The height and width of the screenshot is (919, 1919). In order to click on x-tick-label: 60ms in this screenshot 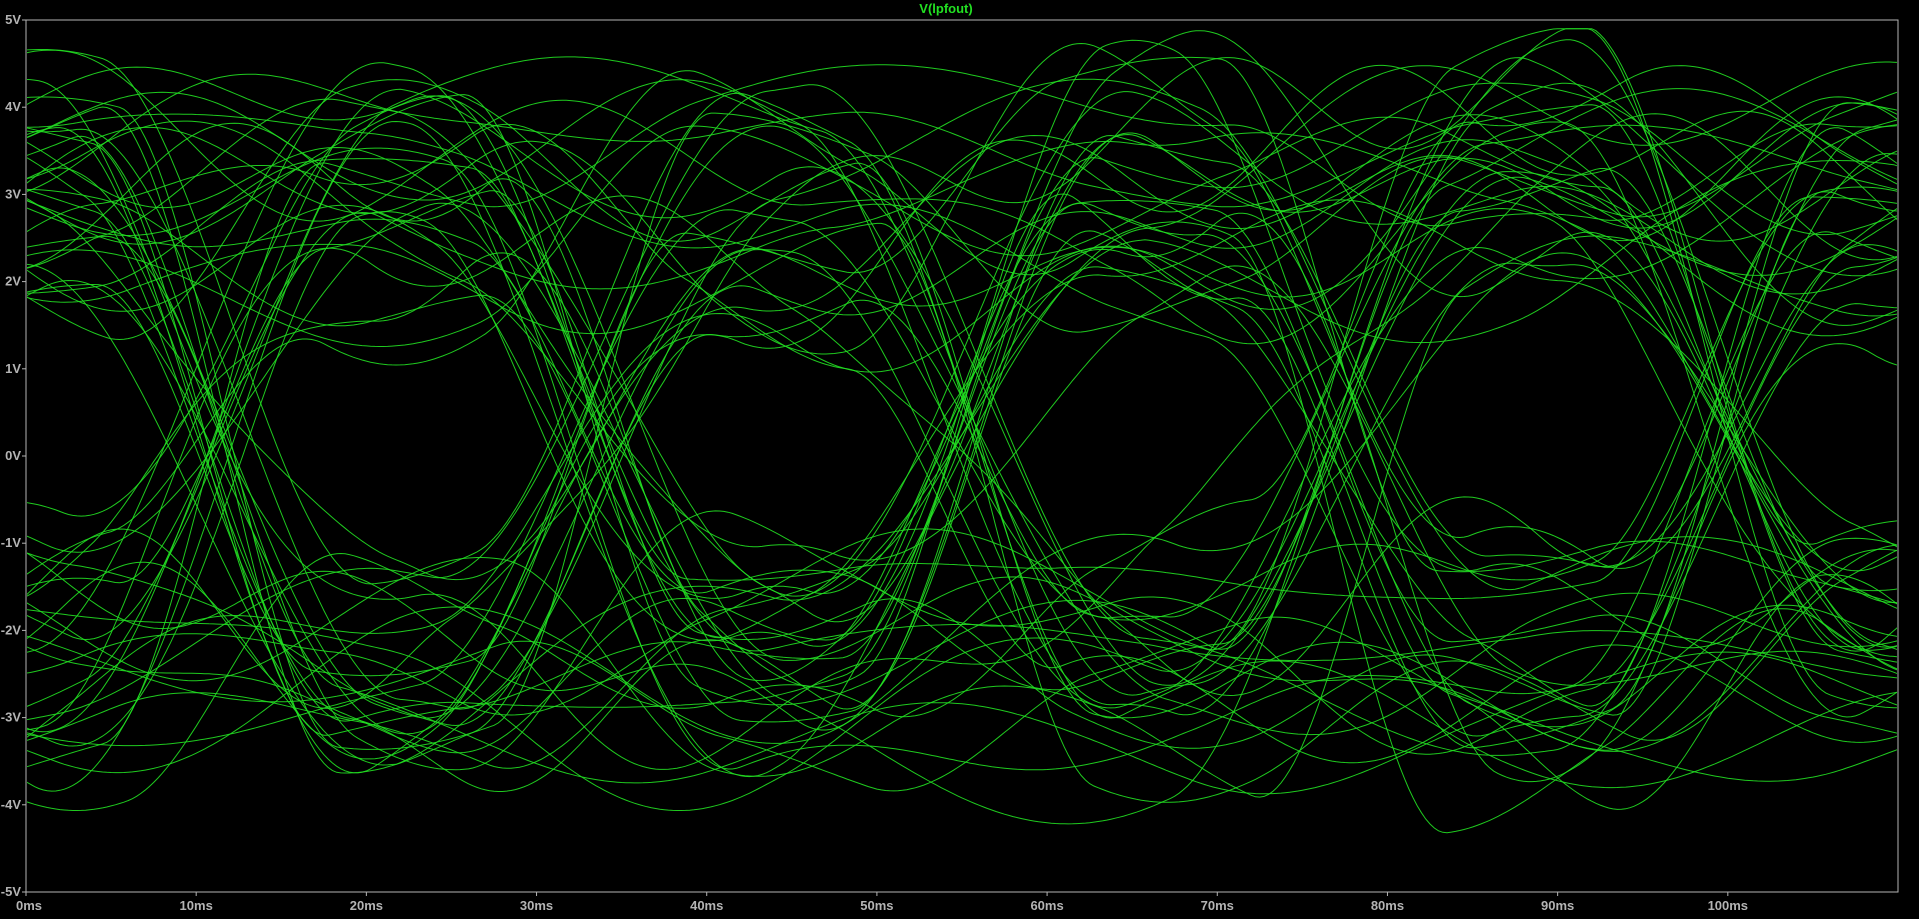, I will do `click(1046, 905)`.